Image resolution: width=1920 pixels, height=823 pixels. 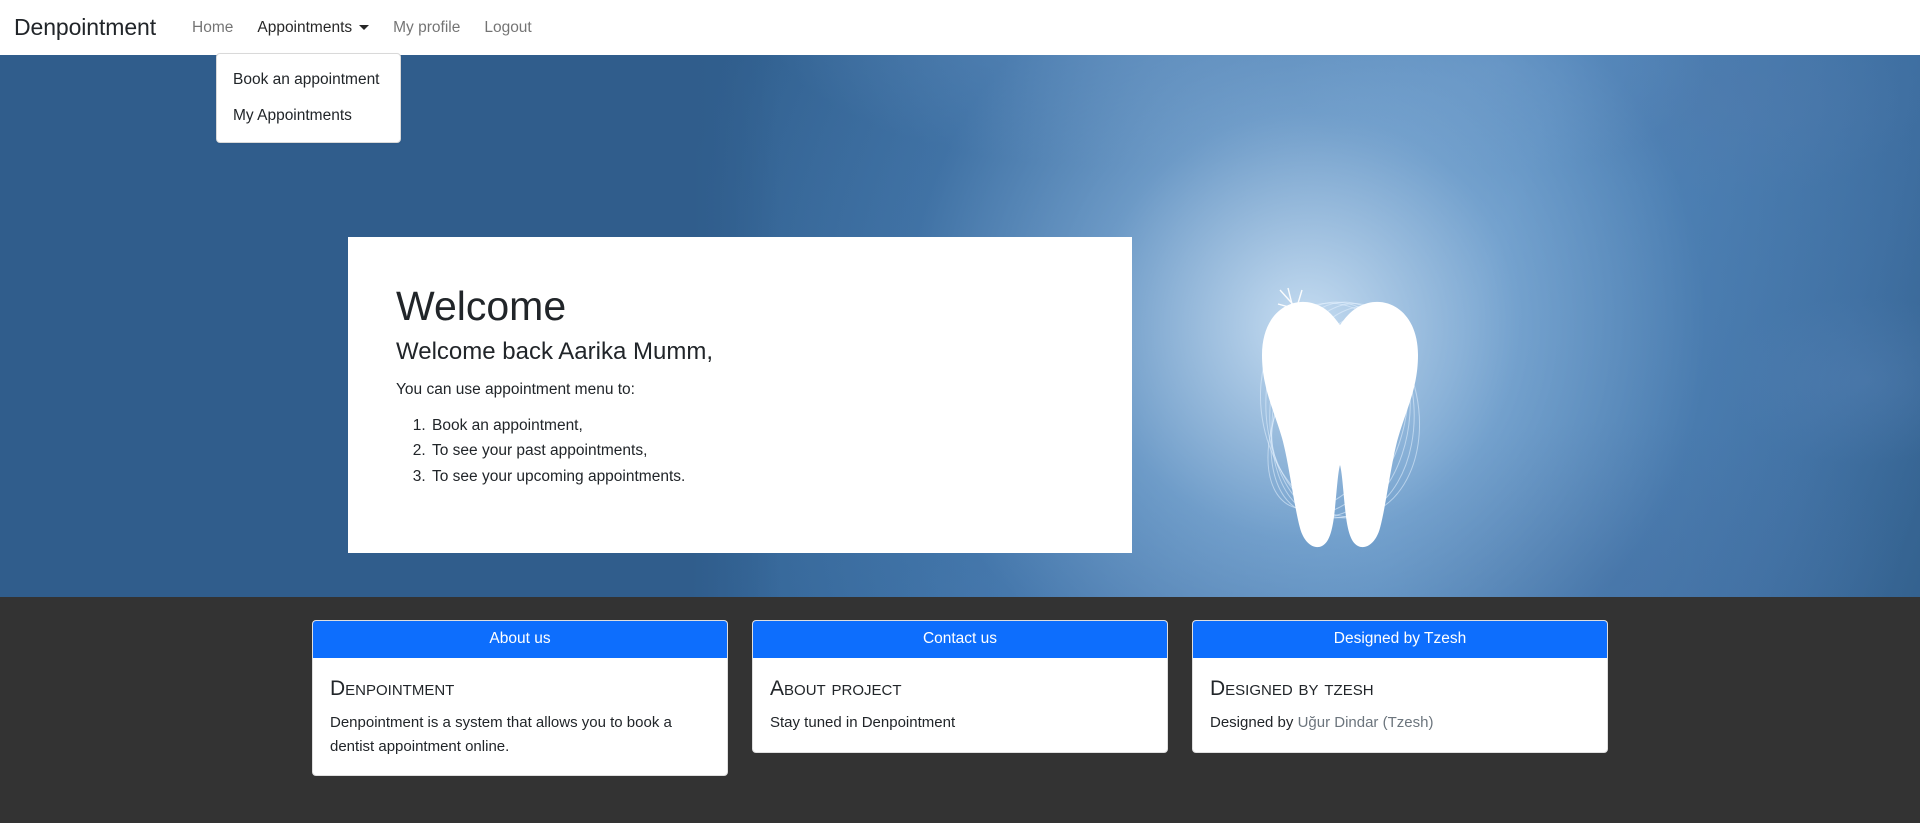 I want to click on nav-item-home-label: Home, so click(x=213, y=27).